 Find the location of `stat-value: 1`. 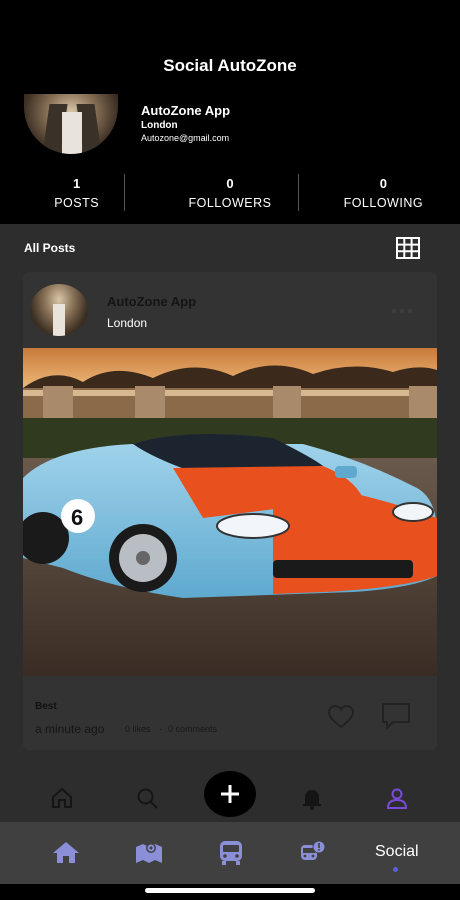

stat-value: 1 is located at coordinates (77, 183).